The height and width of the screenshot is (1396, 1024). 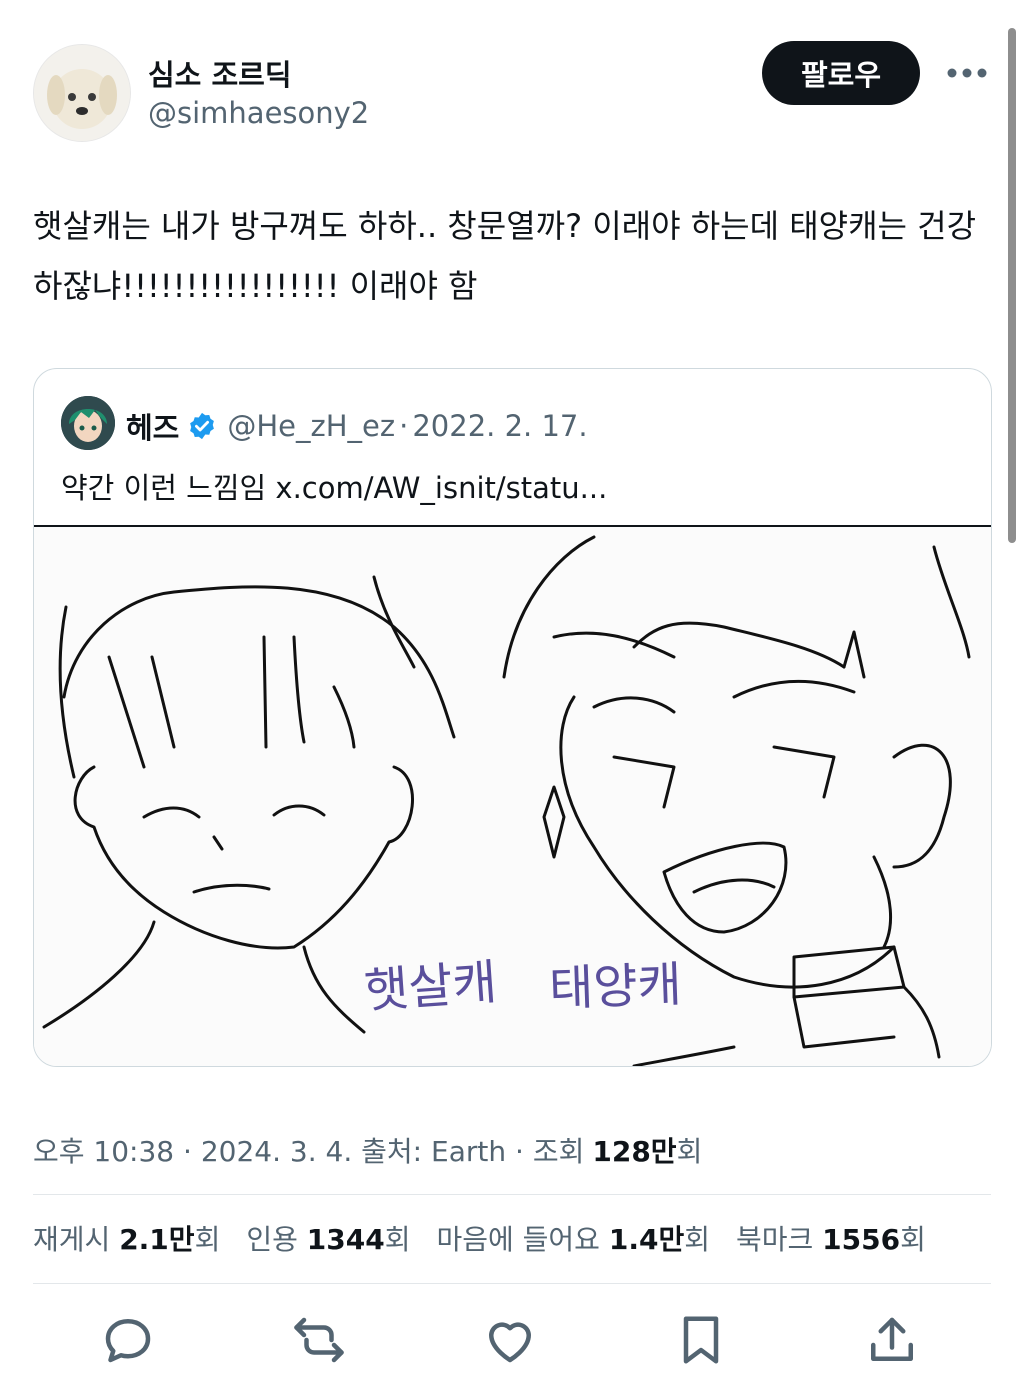 What do you see at coordinates (311, 426) in the screenshot?
I see `quote-author-handle: @He_zH_ez` at bounding box center [311, 426].